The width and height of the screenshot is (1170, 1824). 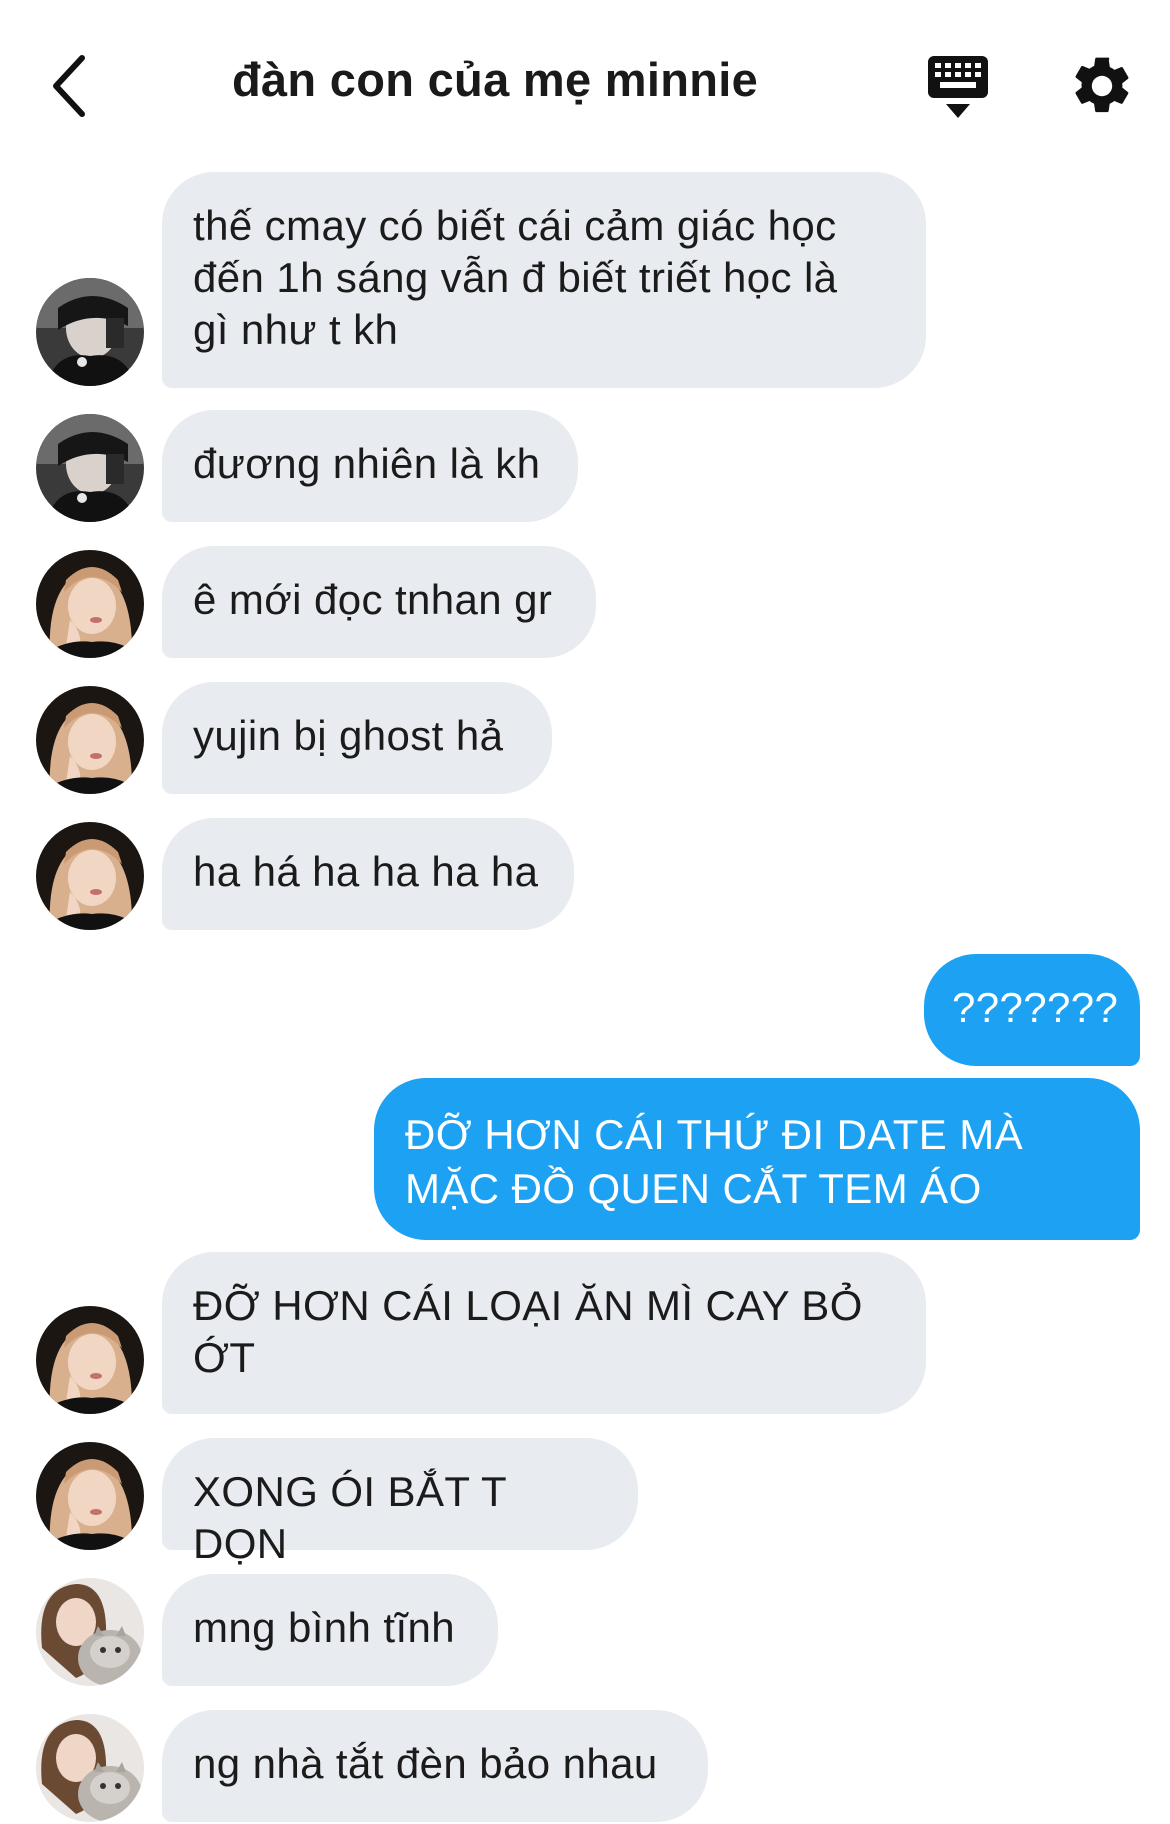 What do you see at coordinates (330, 1630) in the screenshot?
I see `message-bubble: mng bình tĩnh` at bounding box center [330, 1630].